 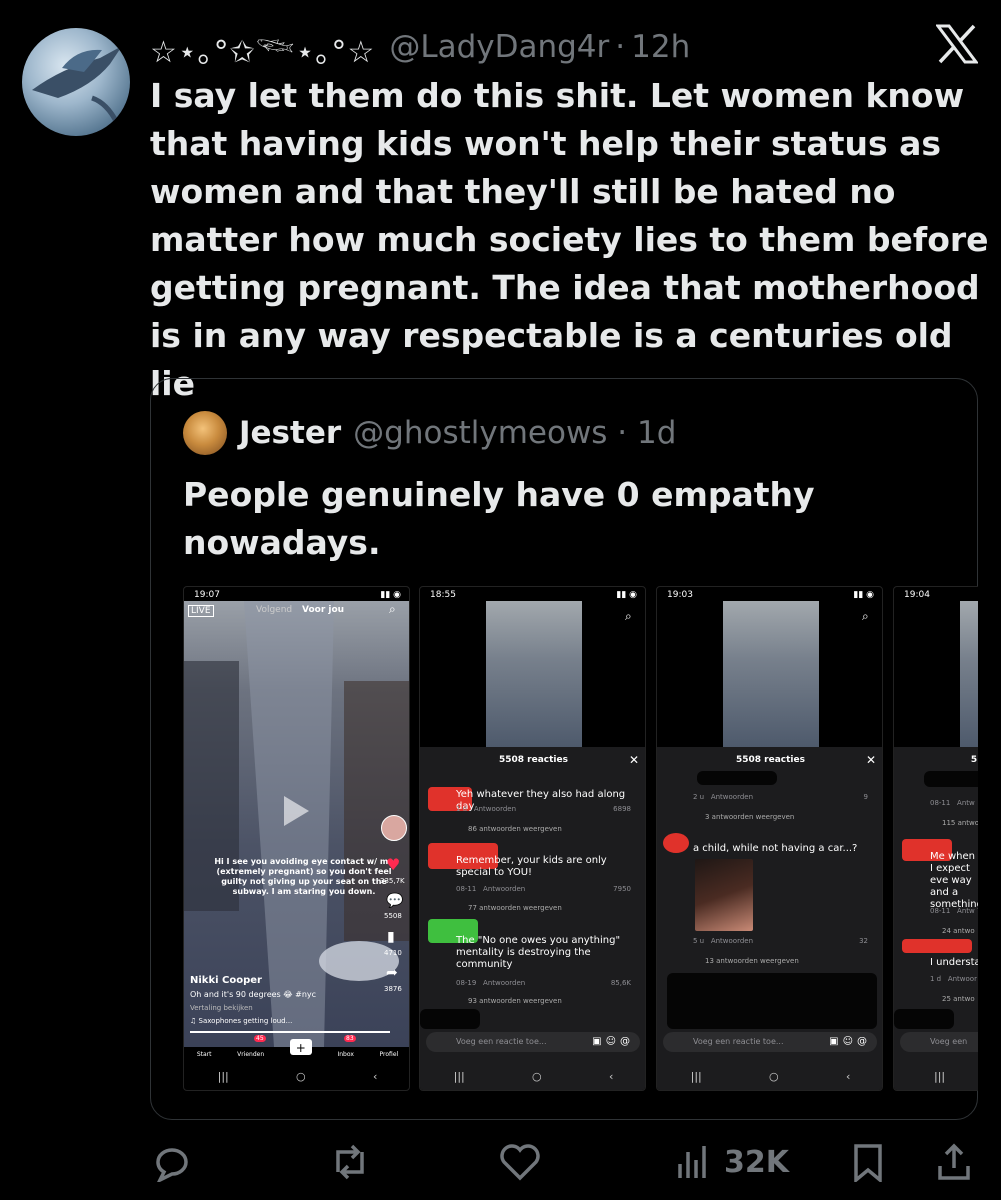 What do you see at coordinates (756, 1162) in the screenshot?
I see `views-count: 32K` at bounding box center [756, 1162].